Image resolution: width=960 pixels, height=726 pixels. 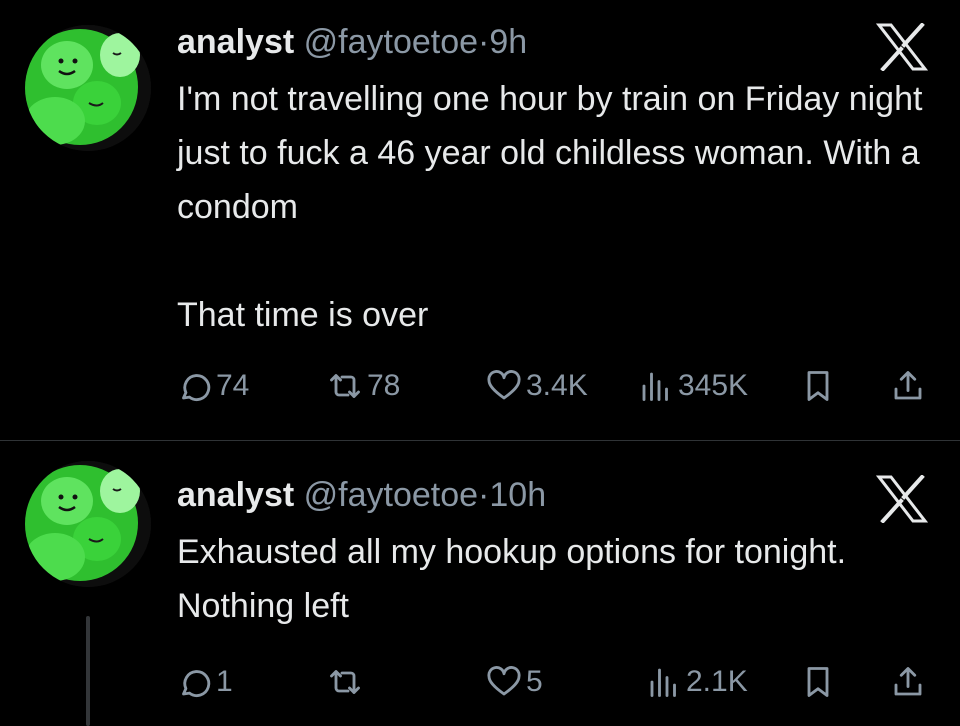 I want to click on repost-button, so click(x=347, y=682).